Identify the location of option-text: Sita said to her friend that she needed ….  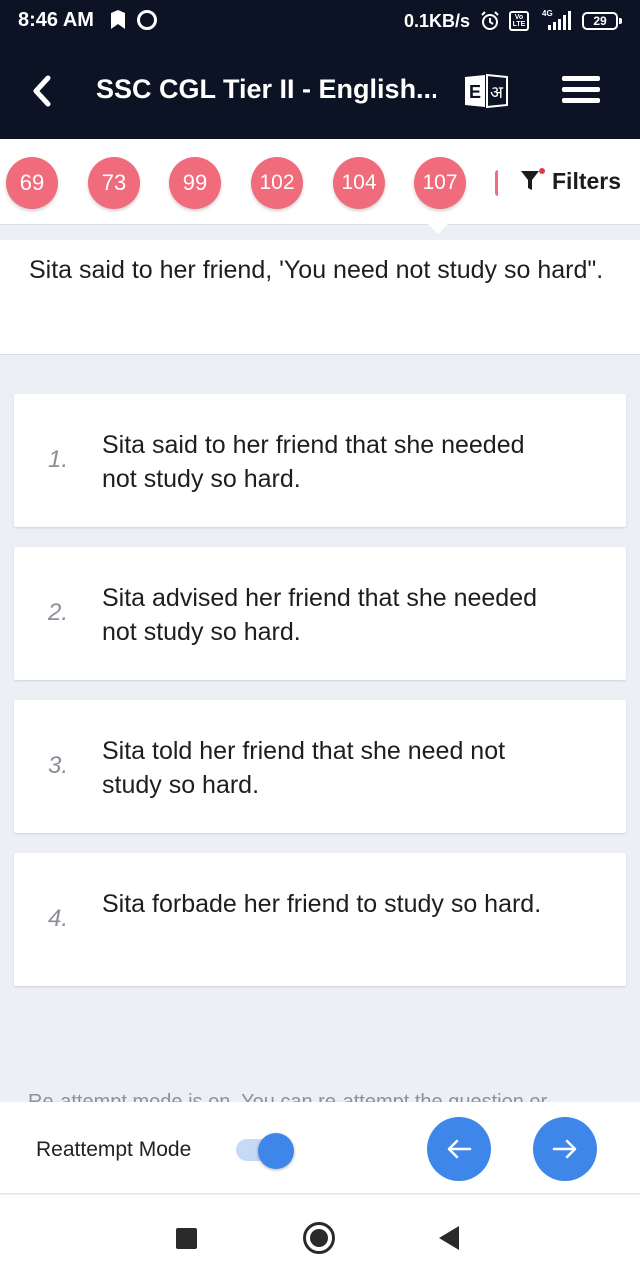
(313, 462).